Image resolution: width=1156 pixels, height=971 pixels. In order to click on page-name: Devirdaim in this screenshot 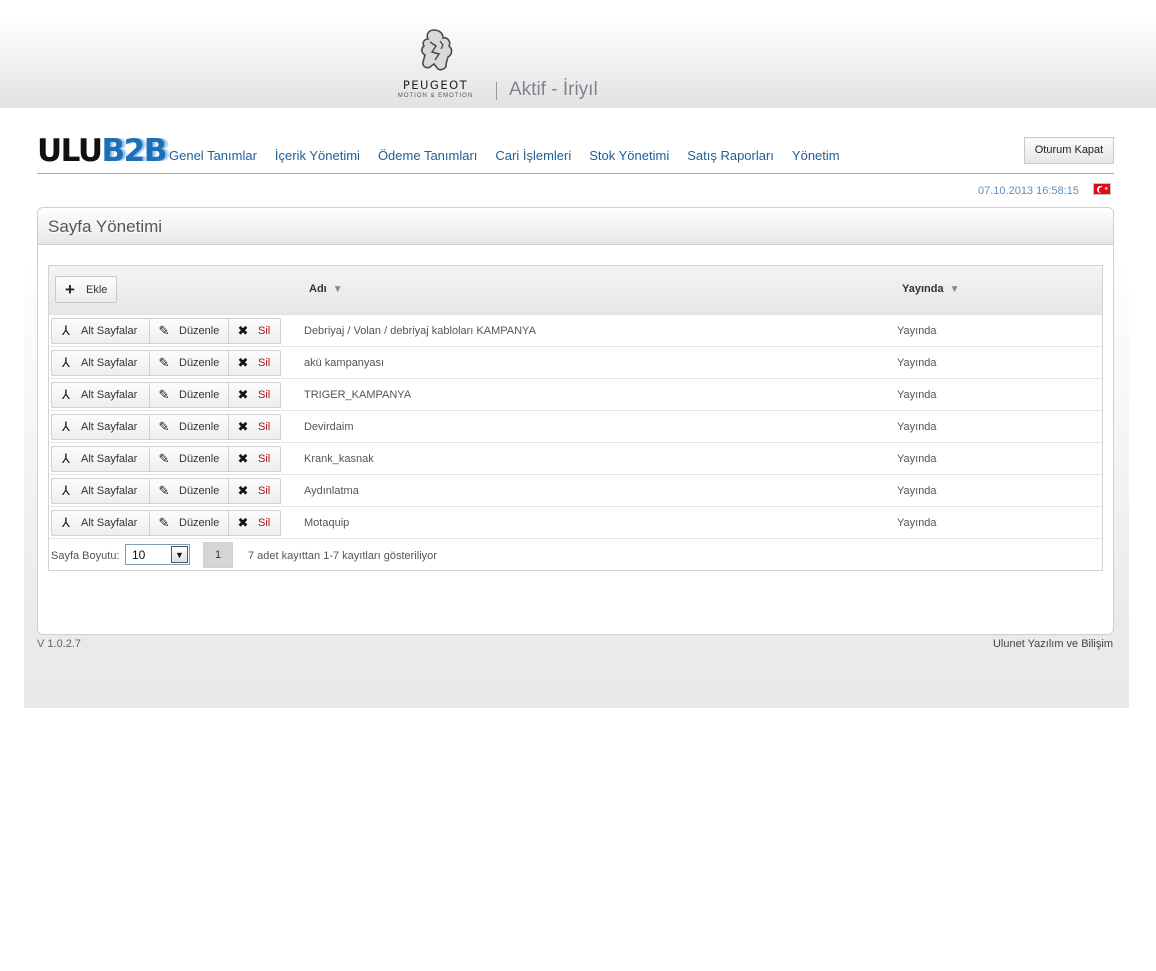, I will do `click(329, 427)`.